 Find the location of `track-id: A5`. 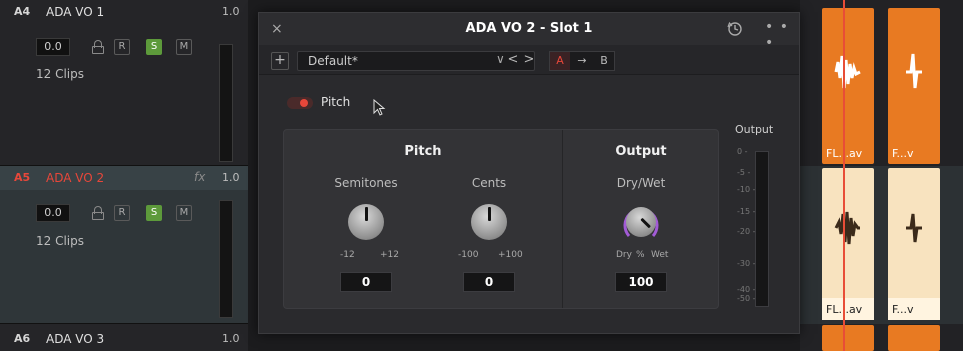

track-id: A5 is located at coordinates (22, 177).